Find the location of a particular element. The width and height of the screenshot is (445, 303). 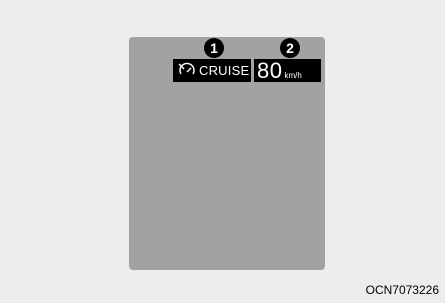

callout-marker-1: 1 is located at coordinates (214, 48).